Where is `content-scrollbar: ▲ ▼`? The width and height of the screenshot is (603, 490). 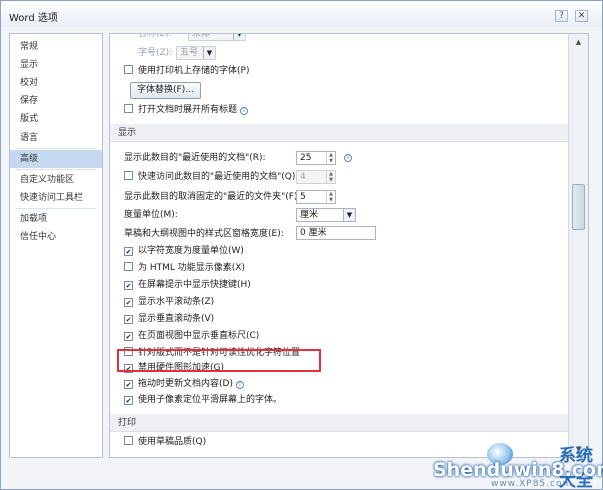
content-scrollbar: ▲ ▼ is located at coordinates (578, 245).